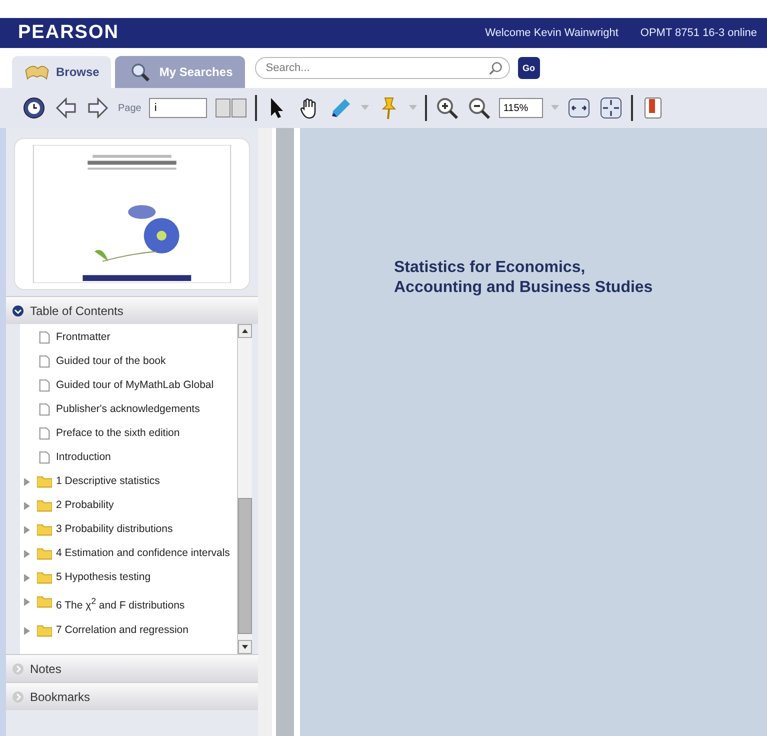 This screenshot has height=736, width=767. What do you see at coordinates (132, 696) in the screenshot?
I see `accordion-header: Bookmarks` at bounding box center [132, 696].